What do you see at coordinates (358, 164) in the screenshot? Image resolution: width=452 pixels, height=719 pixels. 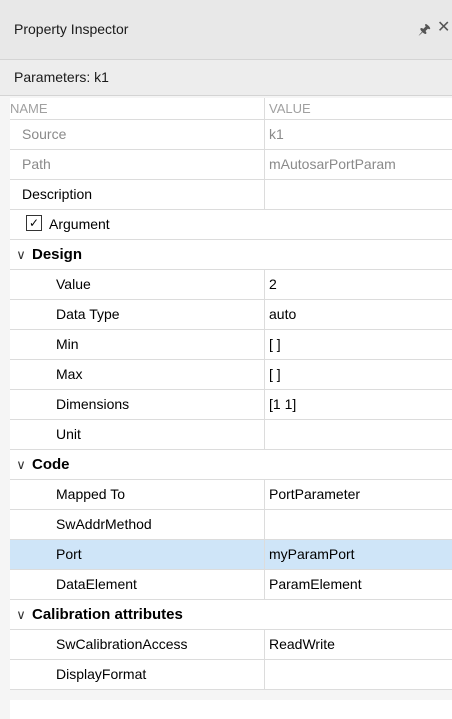 I see `property-value: mAutosarPortParam` at bounding box center [358, 164].